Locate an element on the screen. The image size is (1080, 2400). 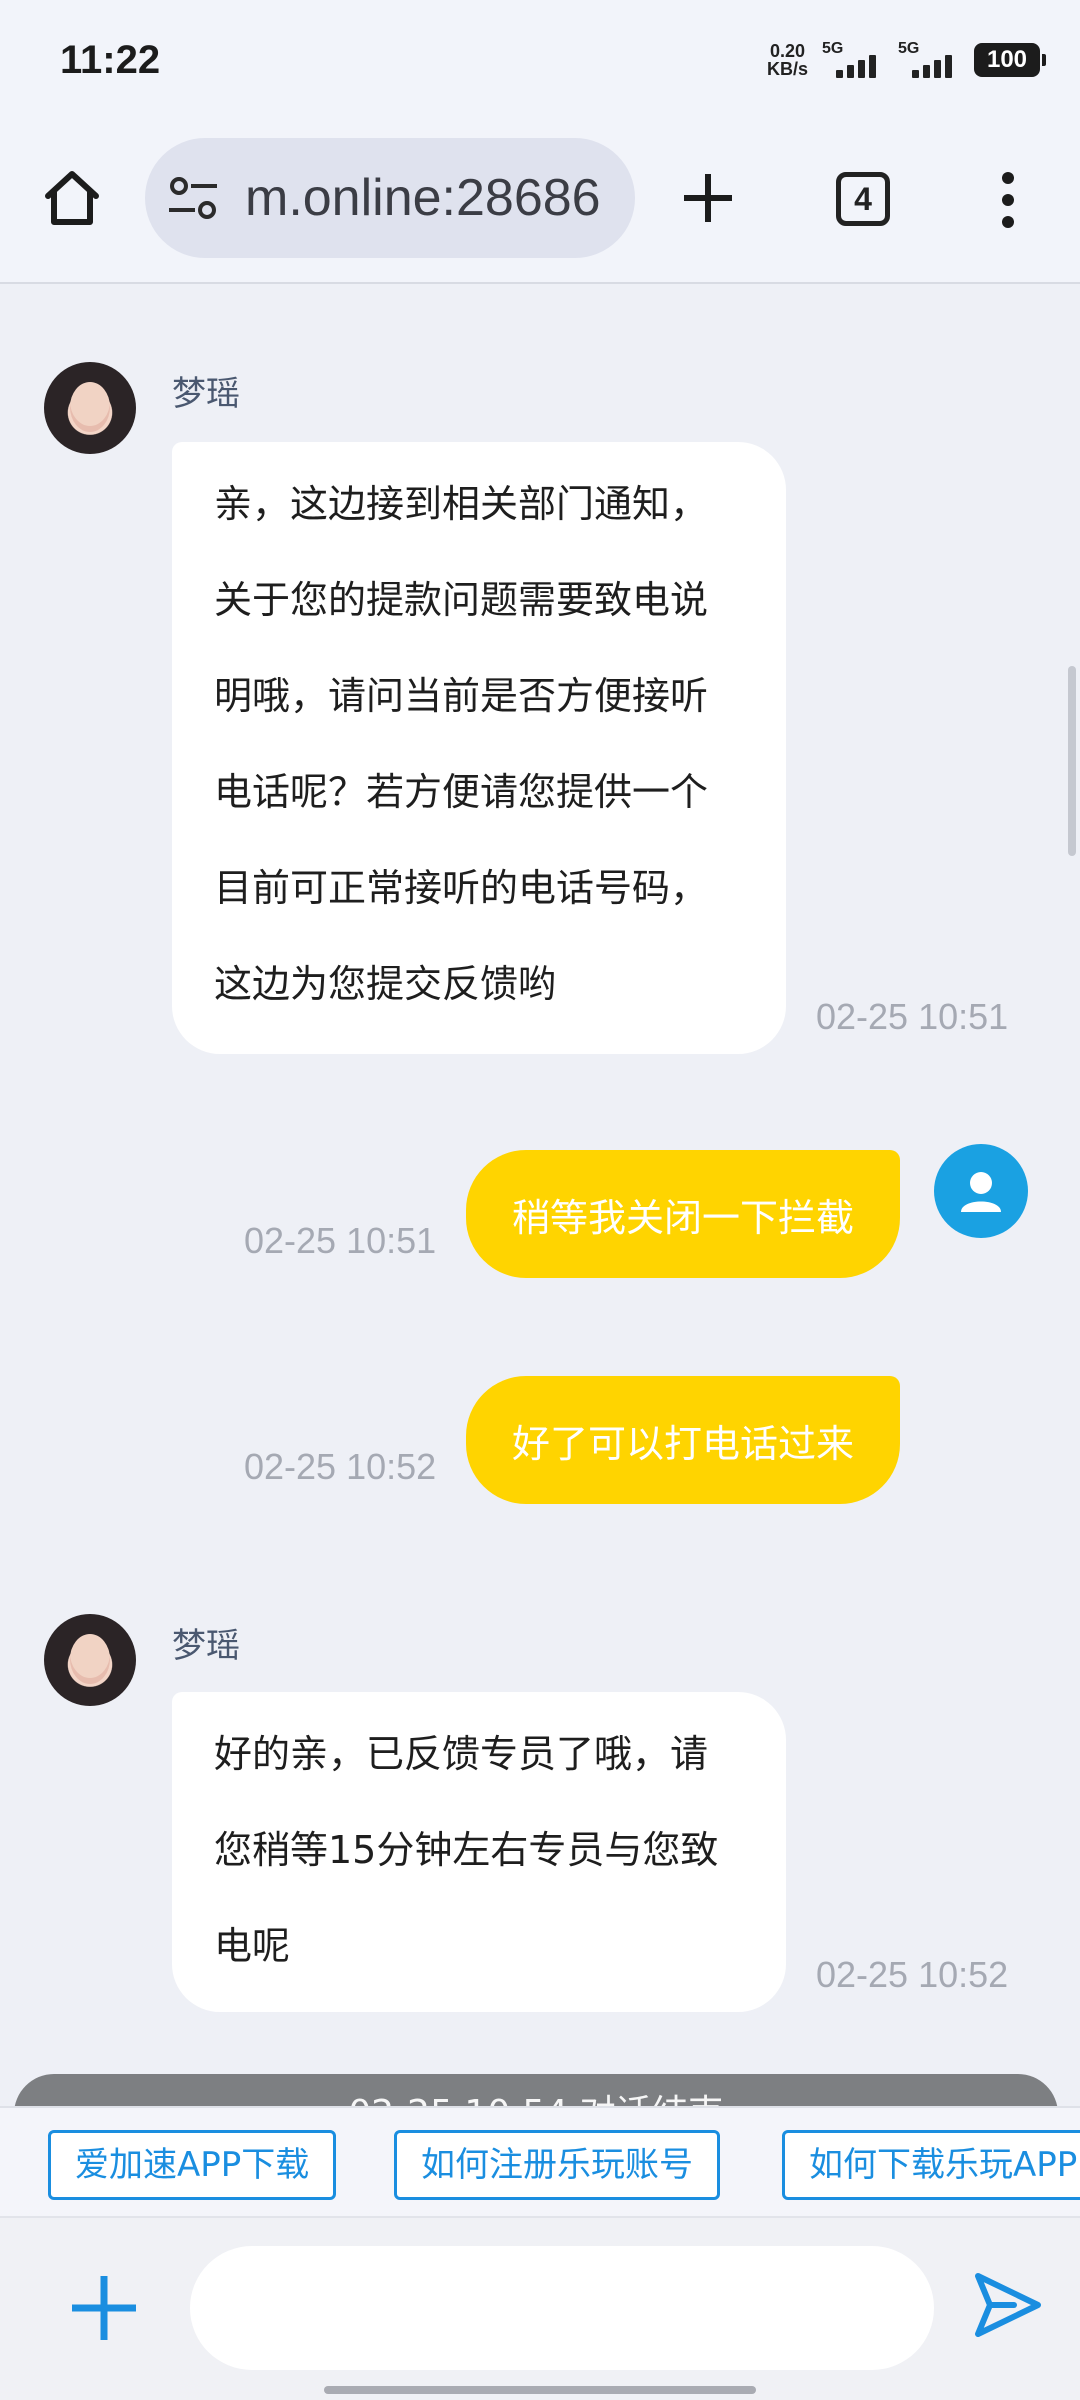
message-input-bar is located at coordinates (540, 2308).